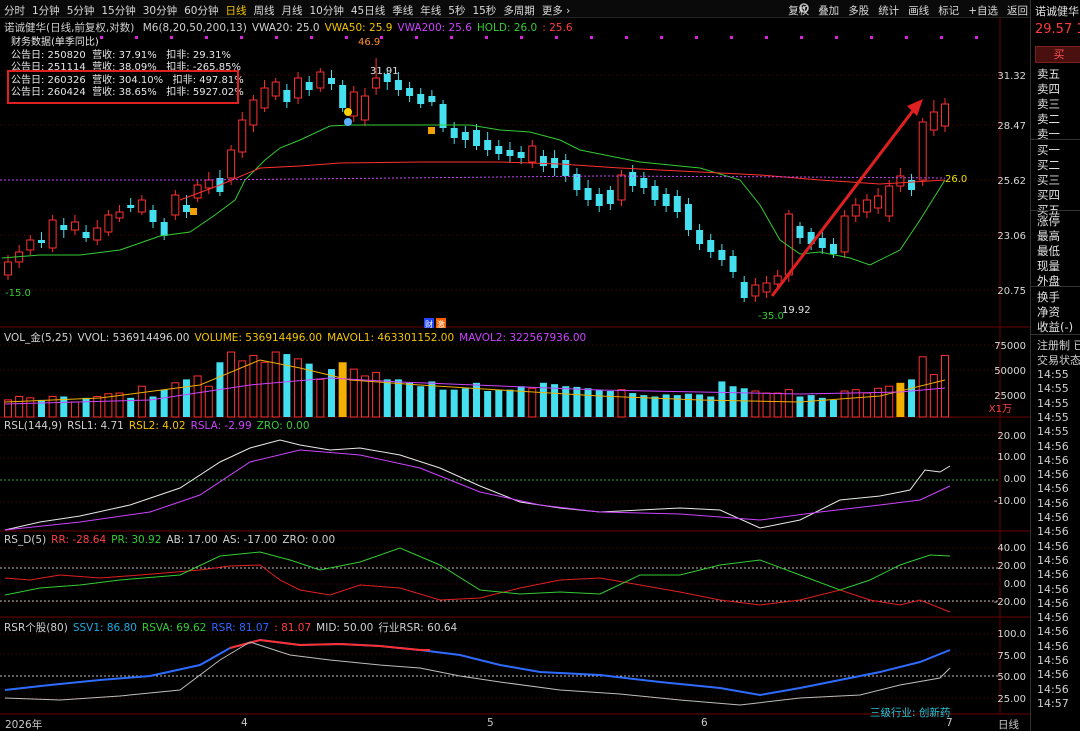 Image resolution: width=1080 pixels, height=731 pixels. I want to click on trade-time: 14:55, so click(1053, 417).